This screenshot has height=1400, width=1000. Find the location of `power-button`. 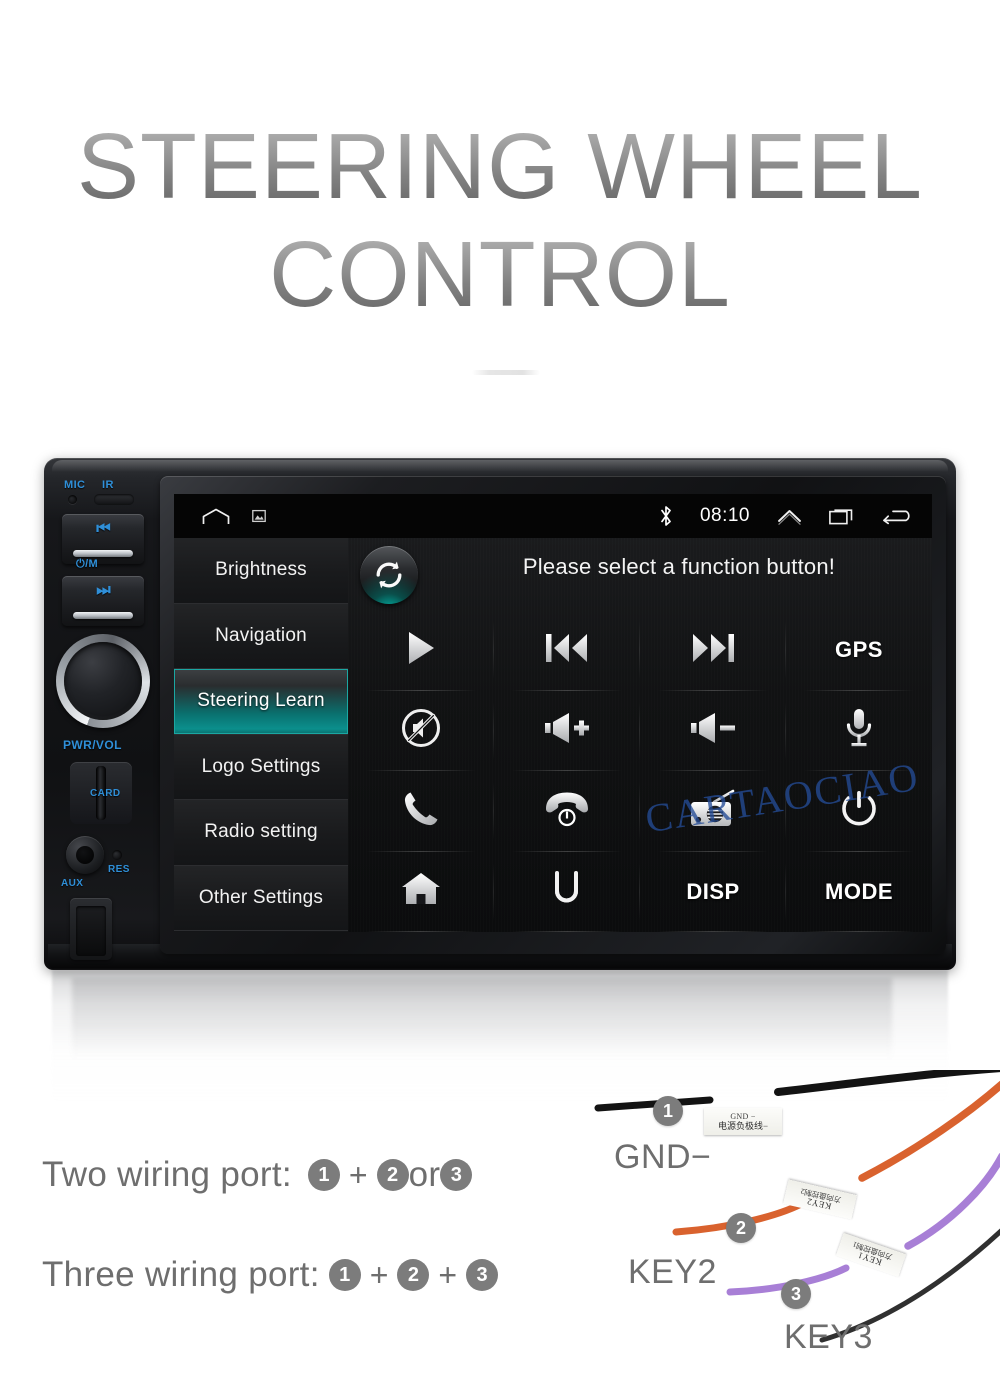

power-button is located at coordinates (859, 811).